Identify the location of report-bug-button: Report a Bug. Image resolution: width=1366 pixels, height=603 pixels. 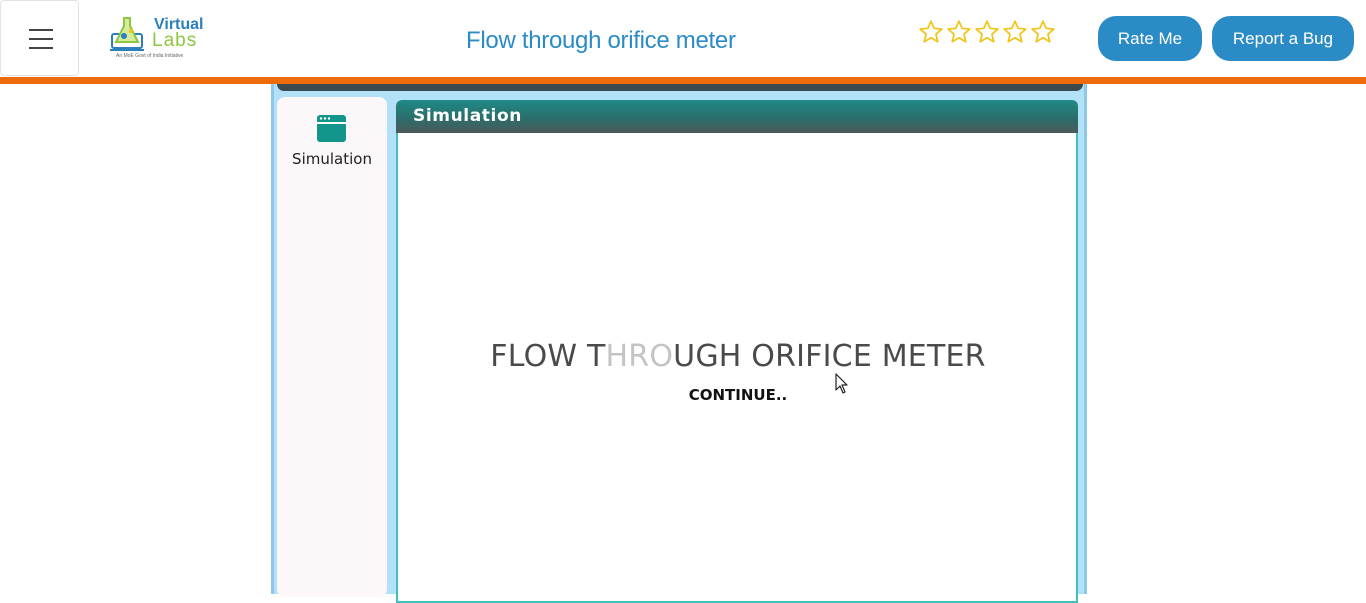
(1283, 38).